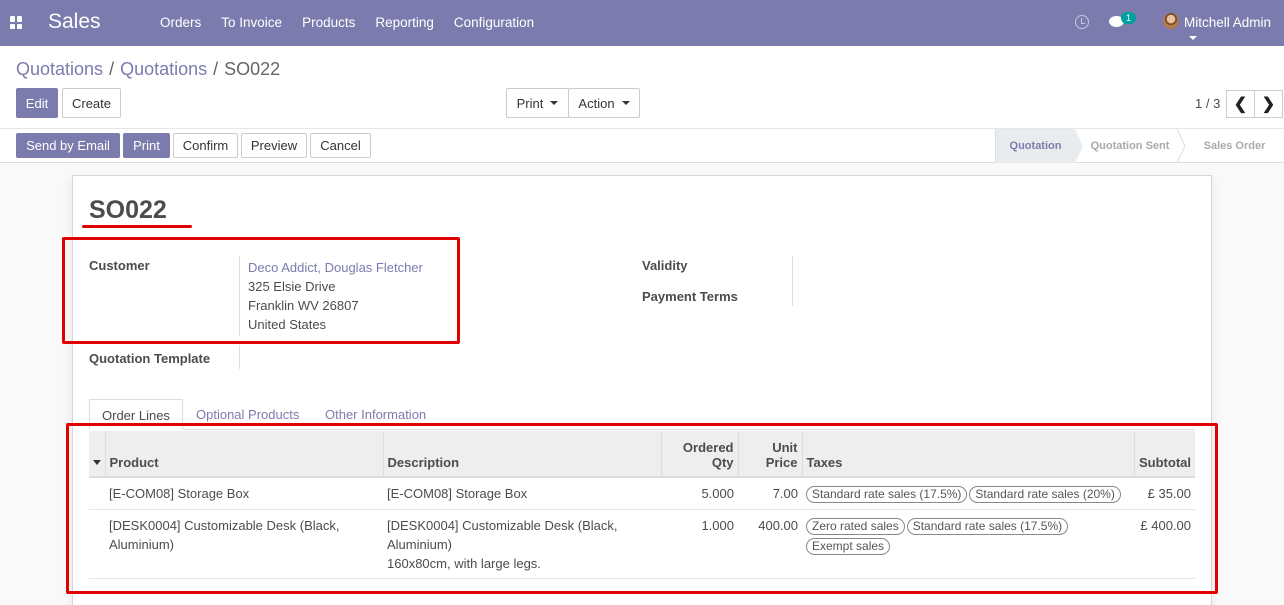 This screenshot has height=605, width=1284. I want to click on app-name: Sales, so click(74, 22).